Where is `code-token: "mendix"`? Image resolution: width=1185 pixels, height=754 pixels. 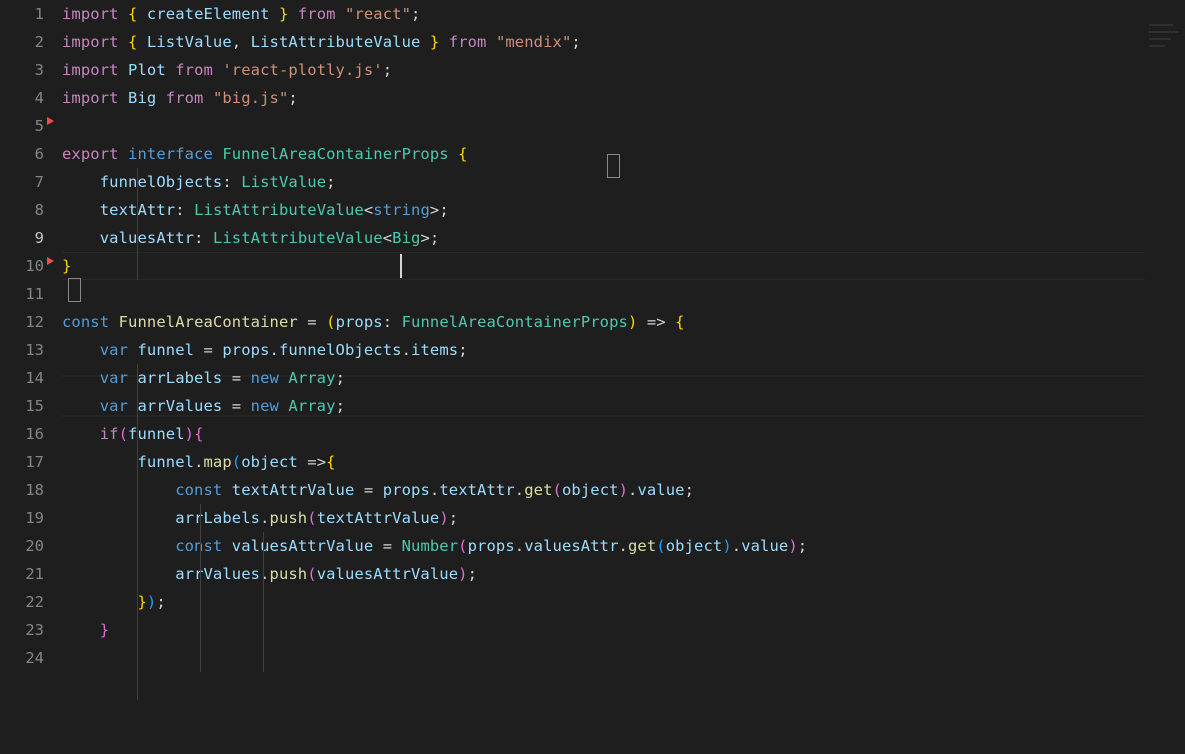 code-token: "mendix" is located at coordinates (533, 42).